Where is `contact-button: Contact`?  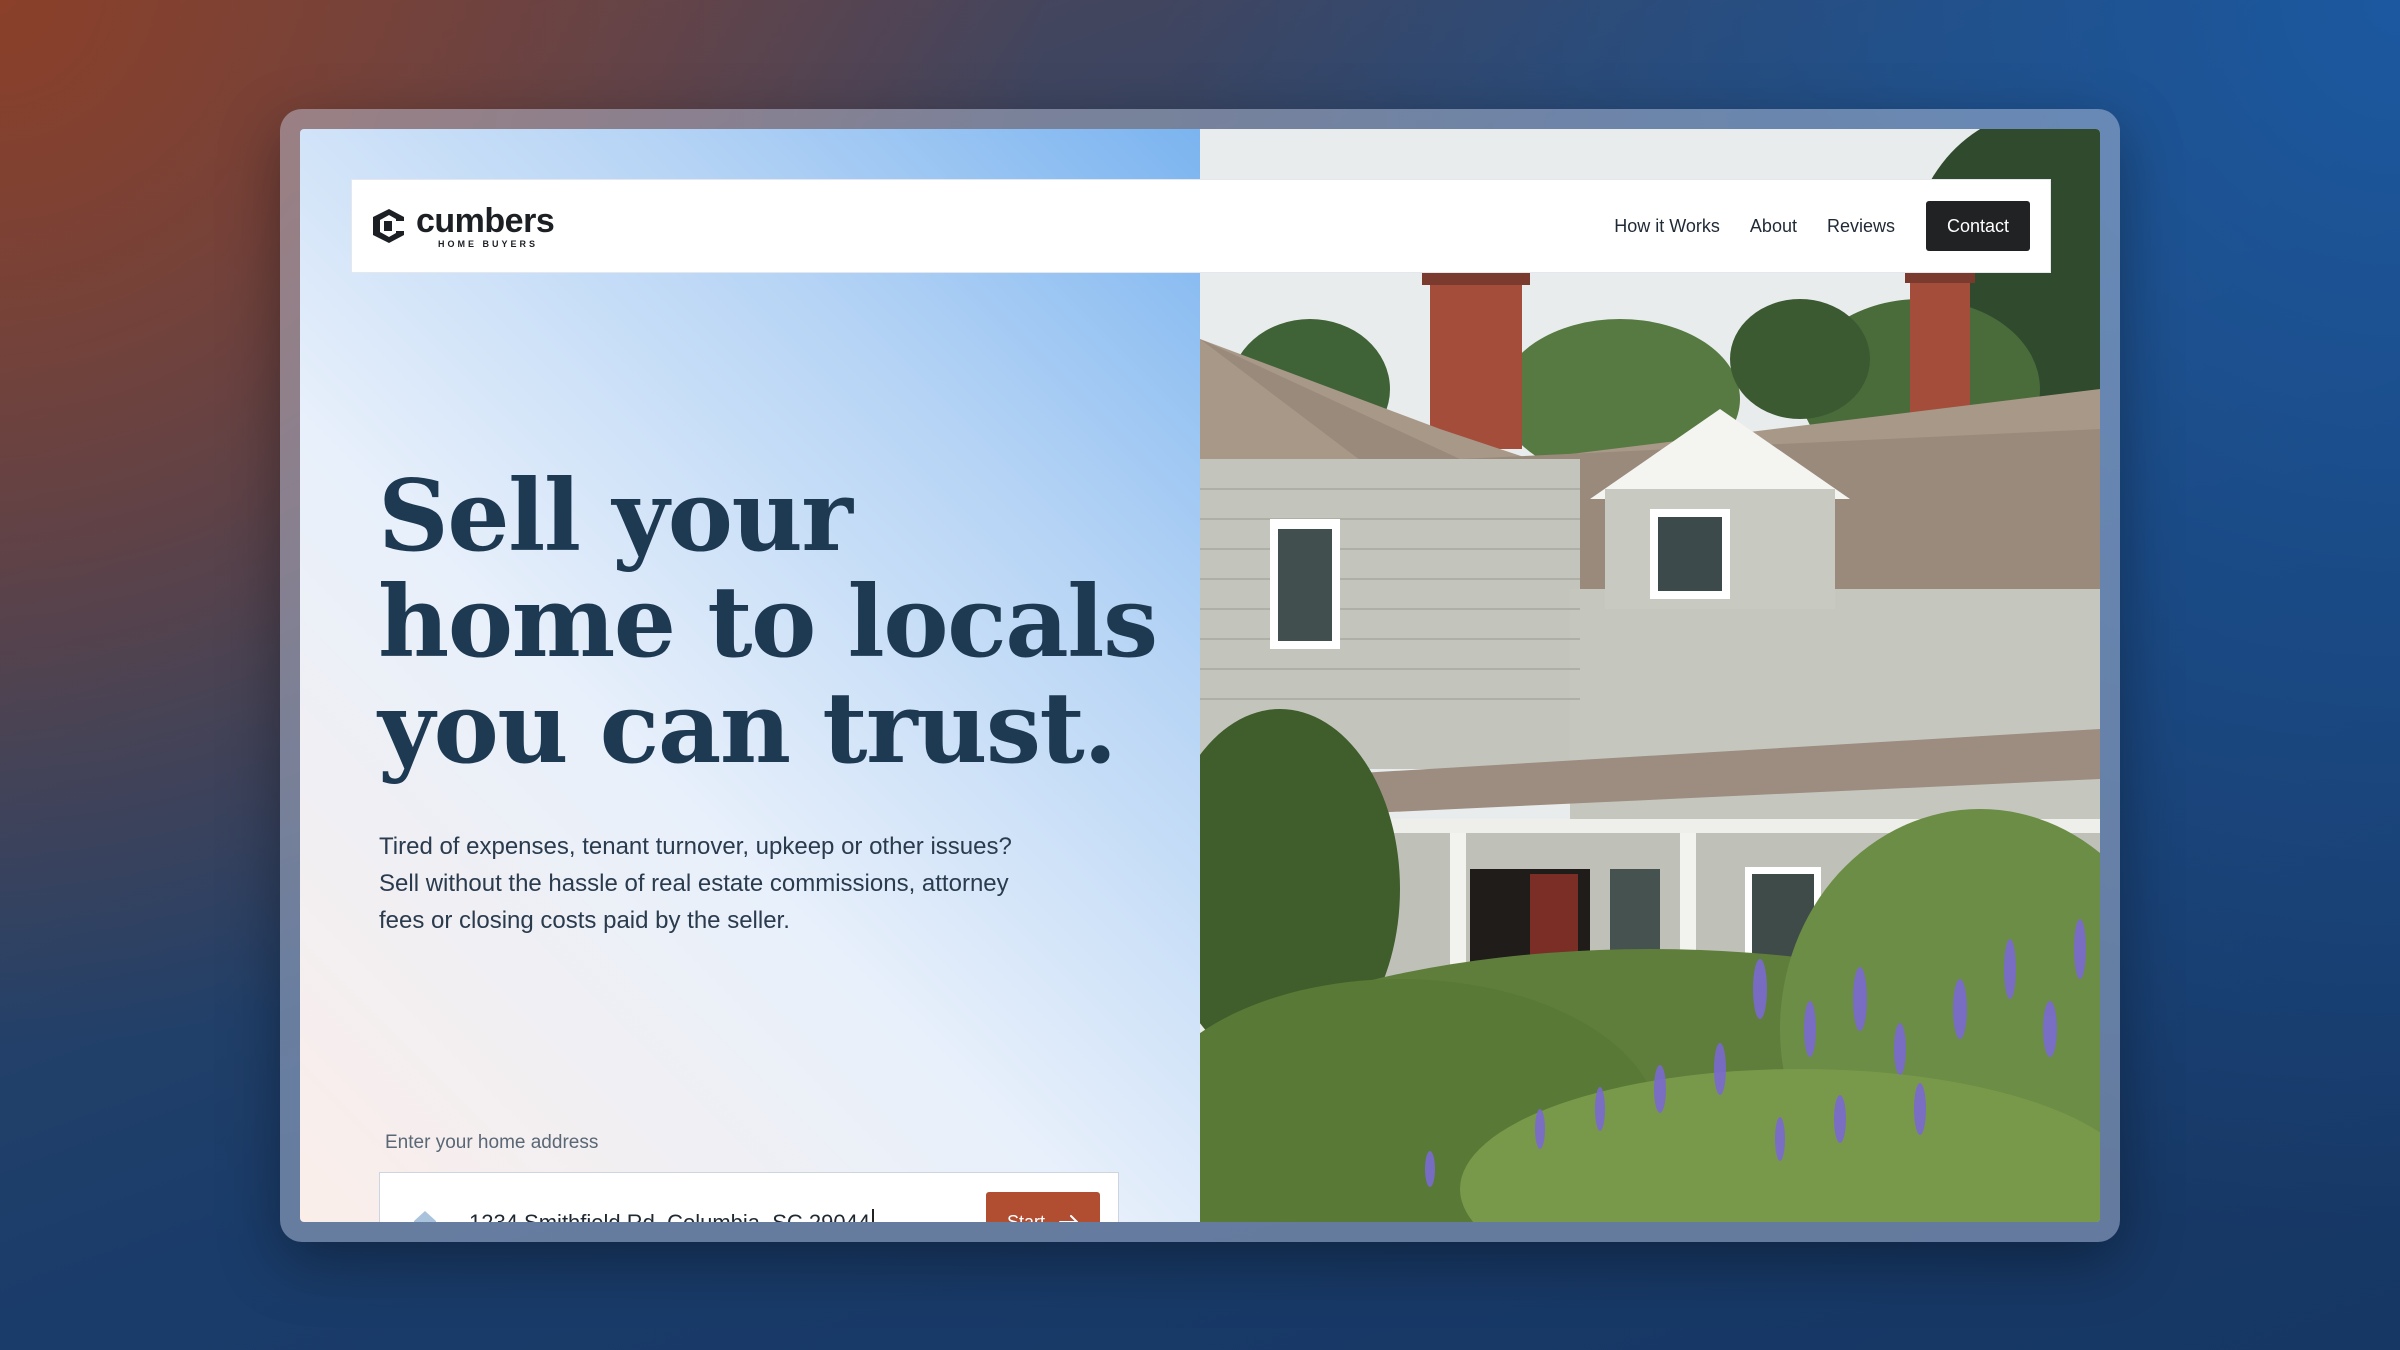
contact-button: Contact is located at coordinates (1978, 226).